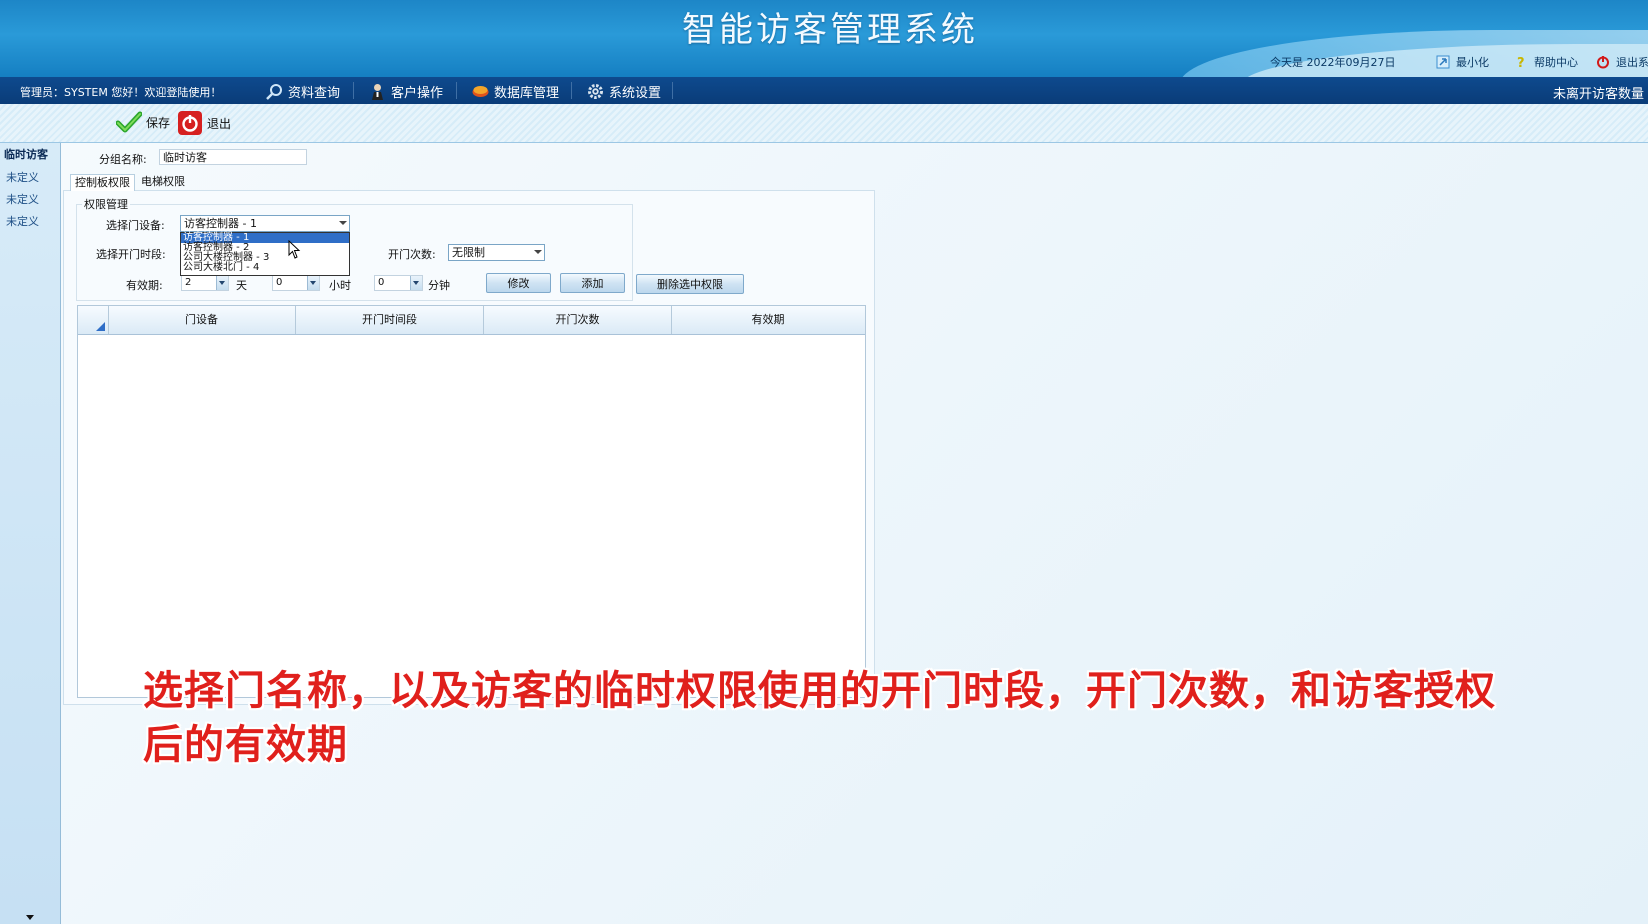  I want to click on table-header: 门设备 开门时间段 开门次数 有效期, so click(471, 320).